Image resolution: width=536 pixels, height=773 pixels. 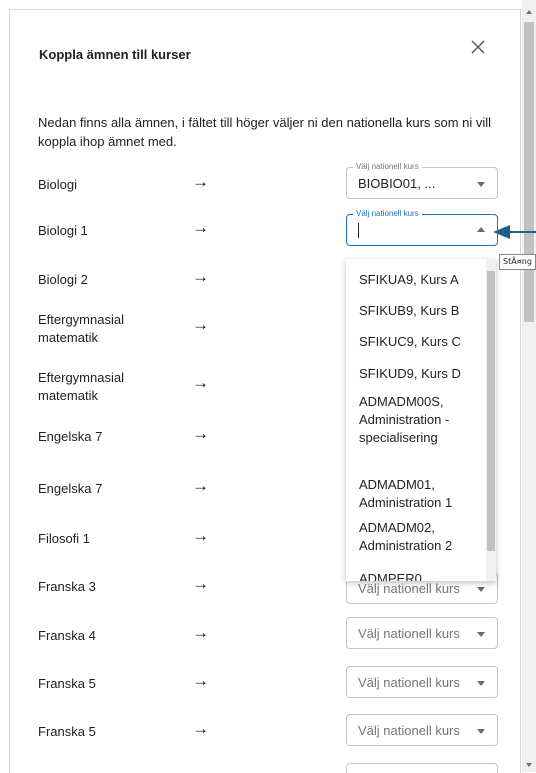 I want to click on text-cursor, so click(x=358, y=230).